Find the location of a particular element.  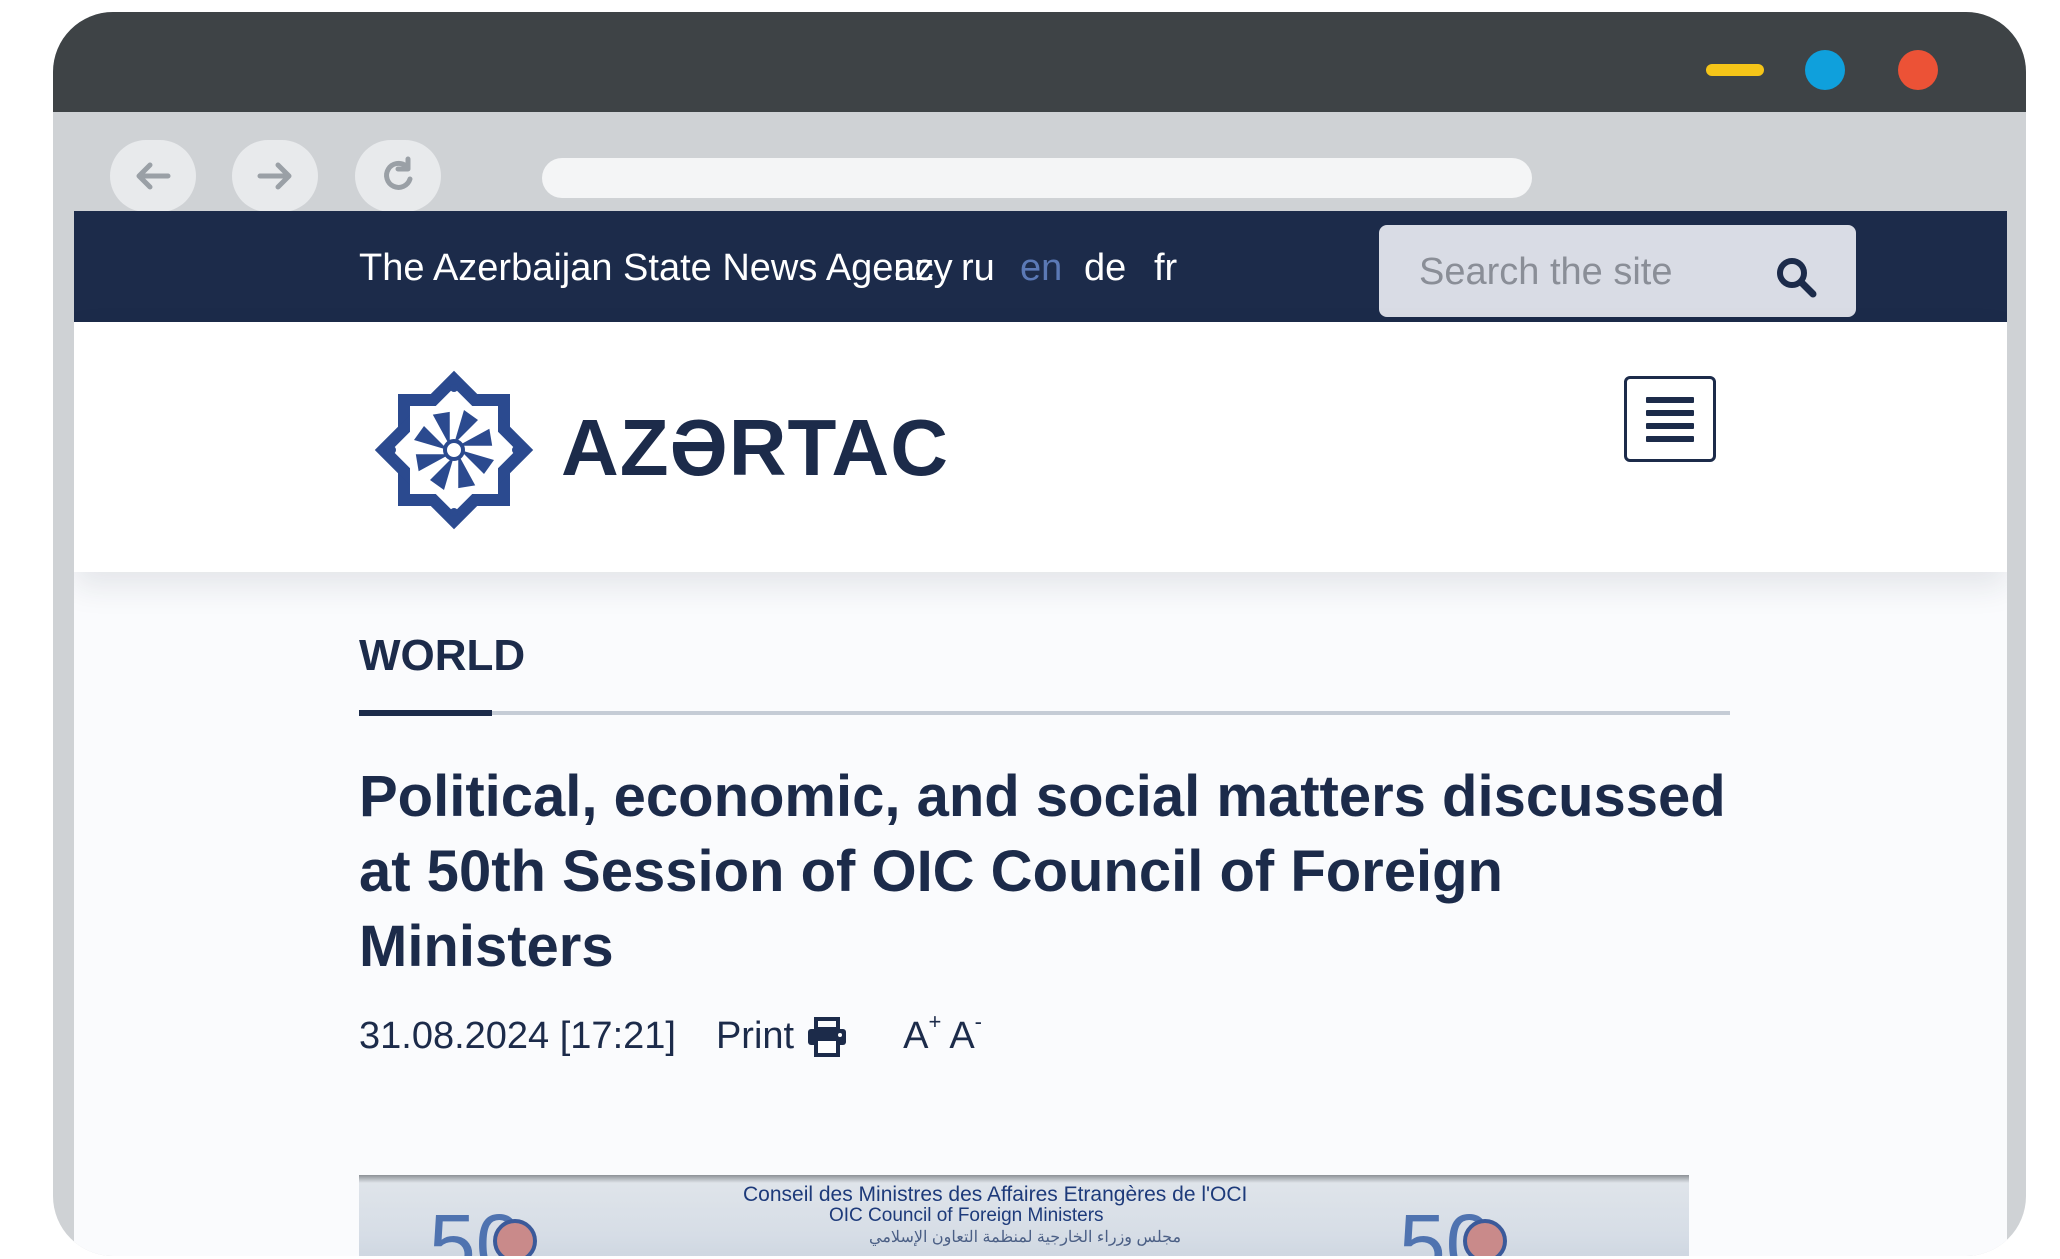

language-link-az: az is located at coordinates (914, 268).